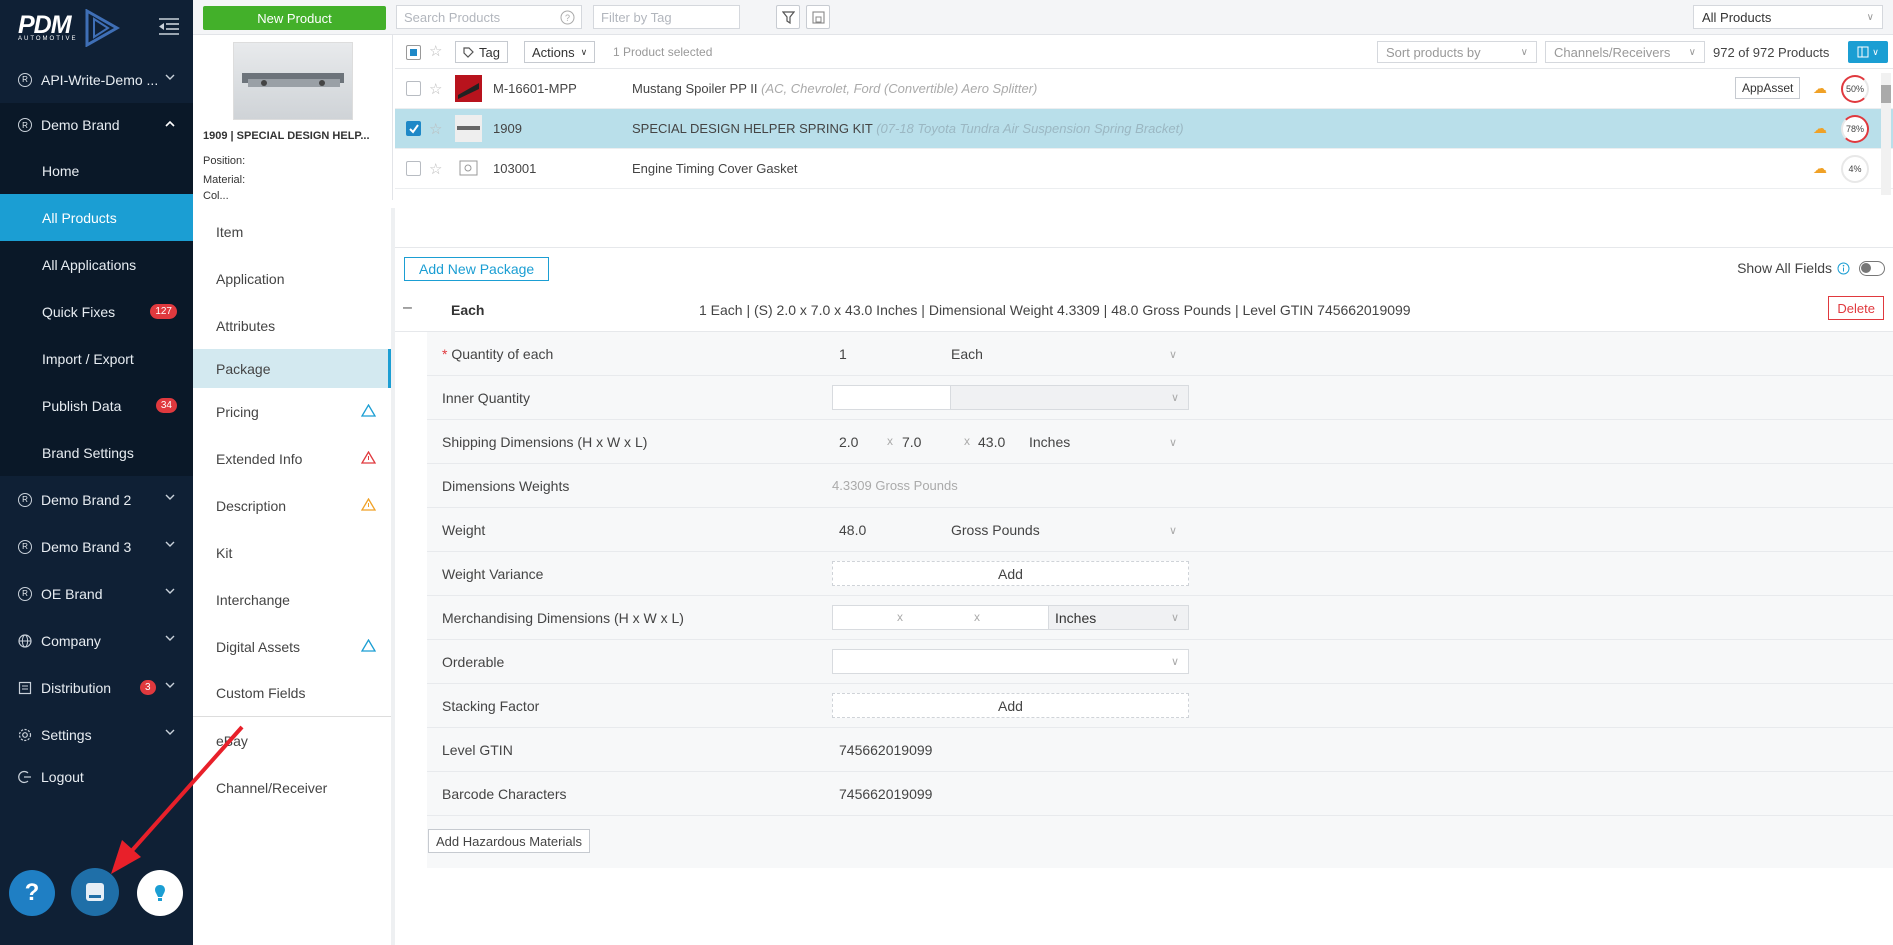 The height and width of the screenshot is (945, 1893). What do you see at coordinates (407, 308) in the screenshot?
I see `collapse-icon: –` at bounding box center [407, 308].